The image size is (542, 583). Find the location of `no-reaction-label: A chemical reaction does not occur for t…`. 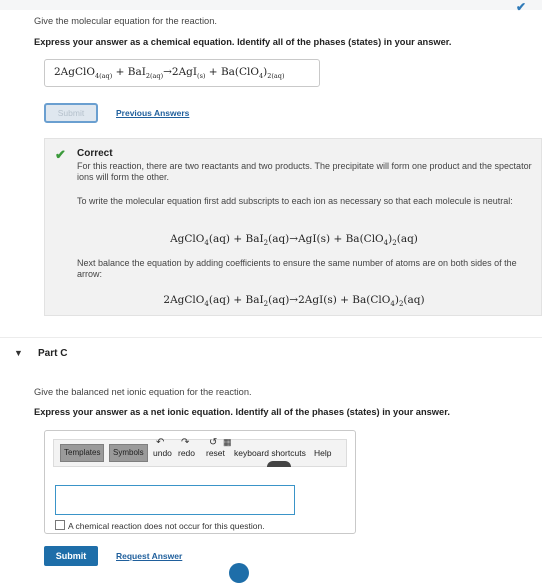

no-reaction-label: A chemical reaction does not occur for t… is located at coordinates (166, 526).